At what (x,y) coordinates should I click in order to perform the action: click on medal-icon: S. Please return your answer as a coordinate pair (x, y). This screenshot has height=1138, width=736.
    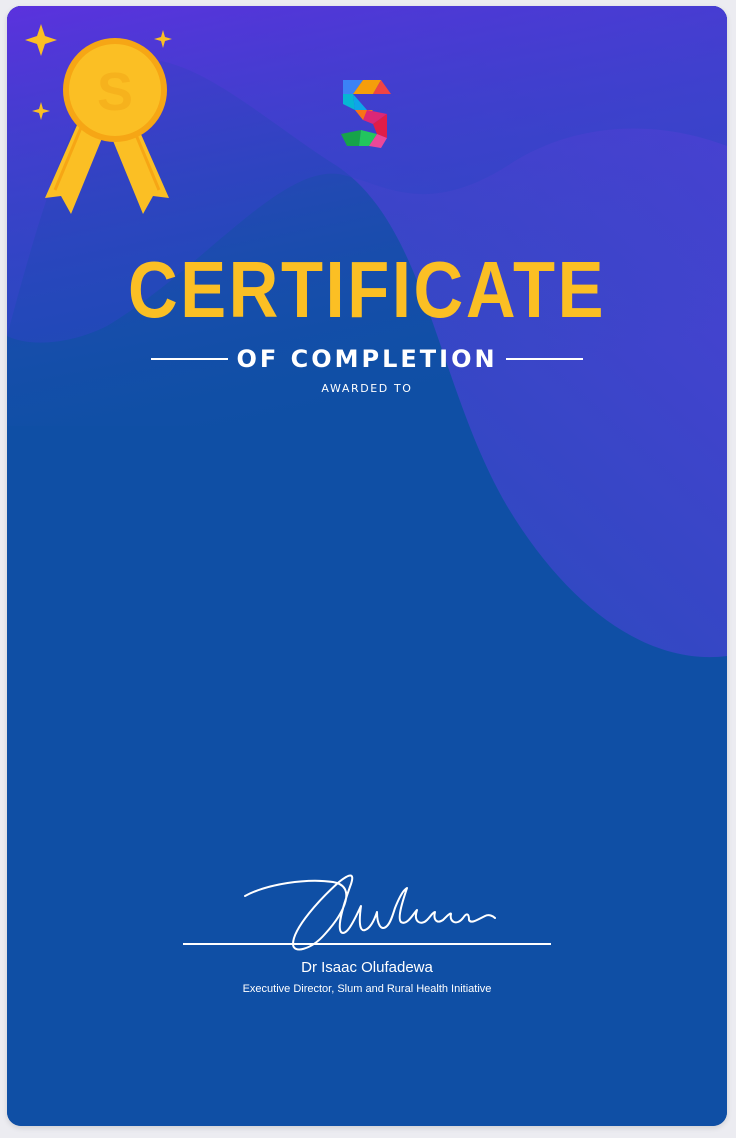
    Looking at the image, I should click on (98, 119).